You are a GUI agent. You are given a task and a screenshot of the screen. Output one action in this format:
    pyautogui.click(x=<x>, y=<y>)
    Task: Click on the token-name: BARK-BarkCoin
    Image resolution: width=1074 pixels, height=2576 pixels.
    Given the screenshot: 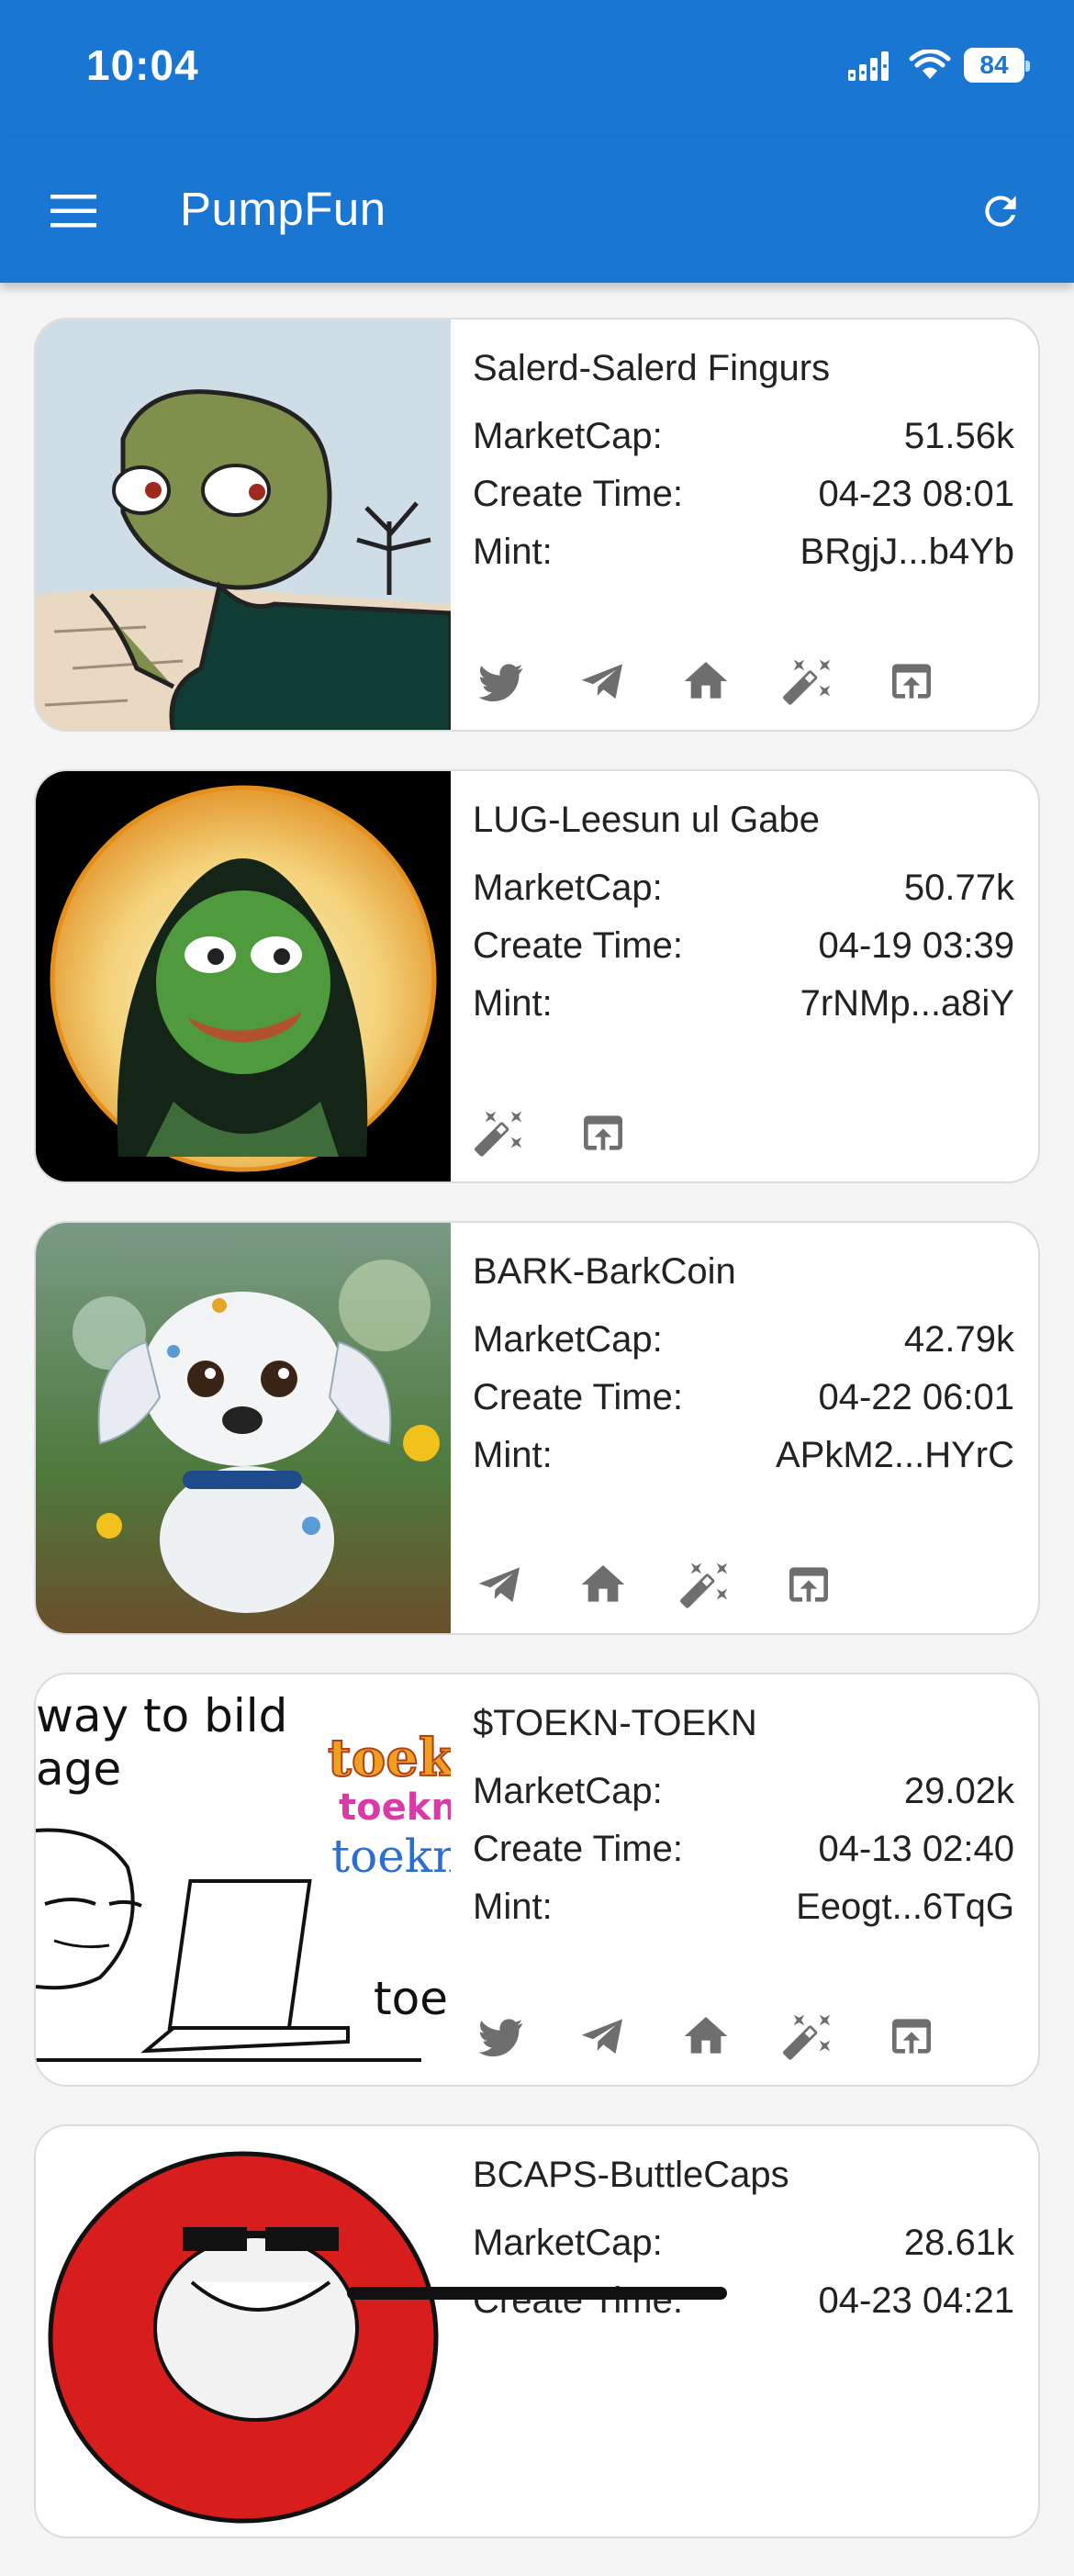 What is the action you would take?
    pyautogui.click(x=604, y=1271)
    